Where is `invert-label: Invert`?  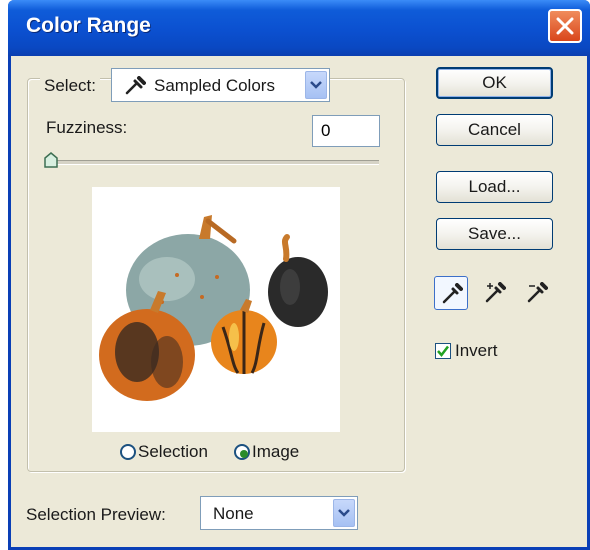
invert-label: Invert is located at coordinates (476, 351).